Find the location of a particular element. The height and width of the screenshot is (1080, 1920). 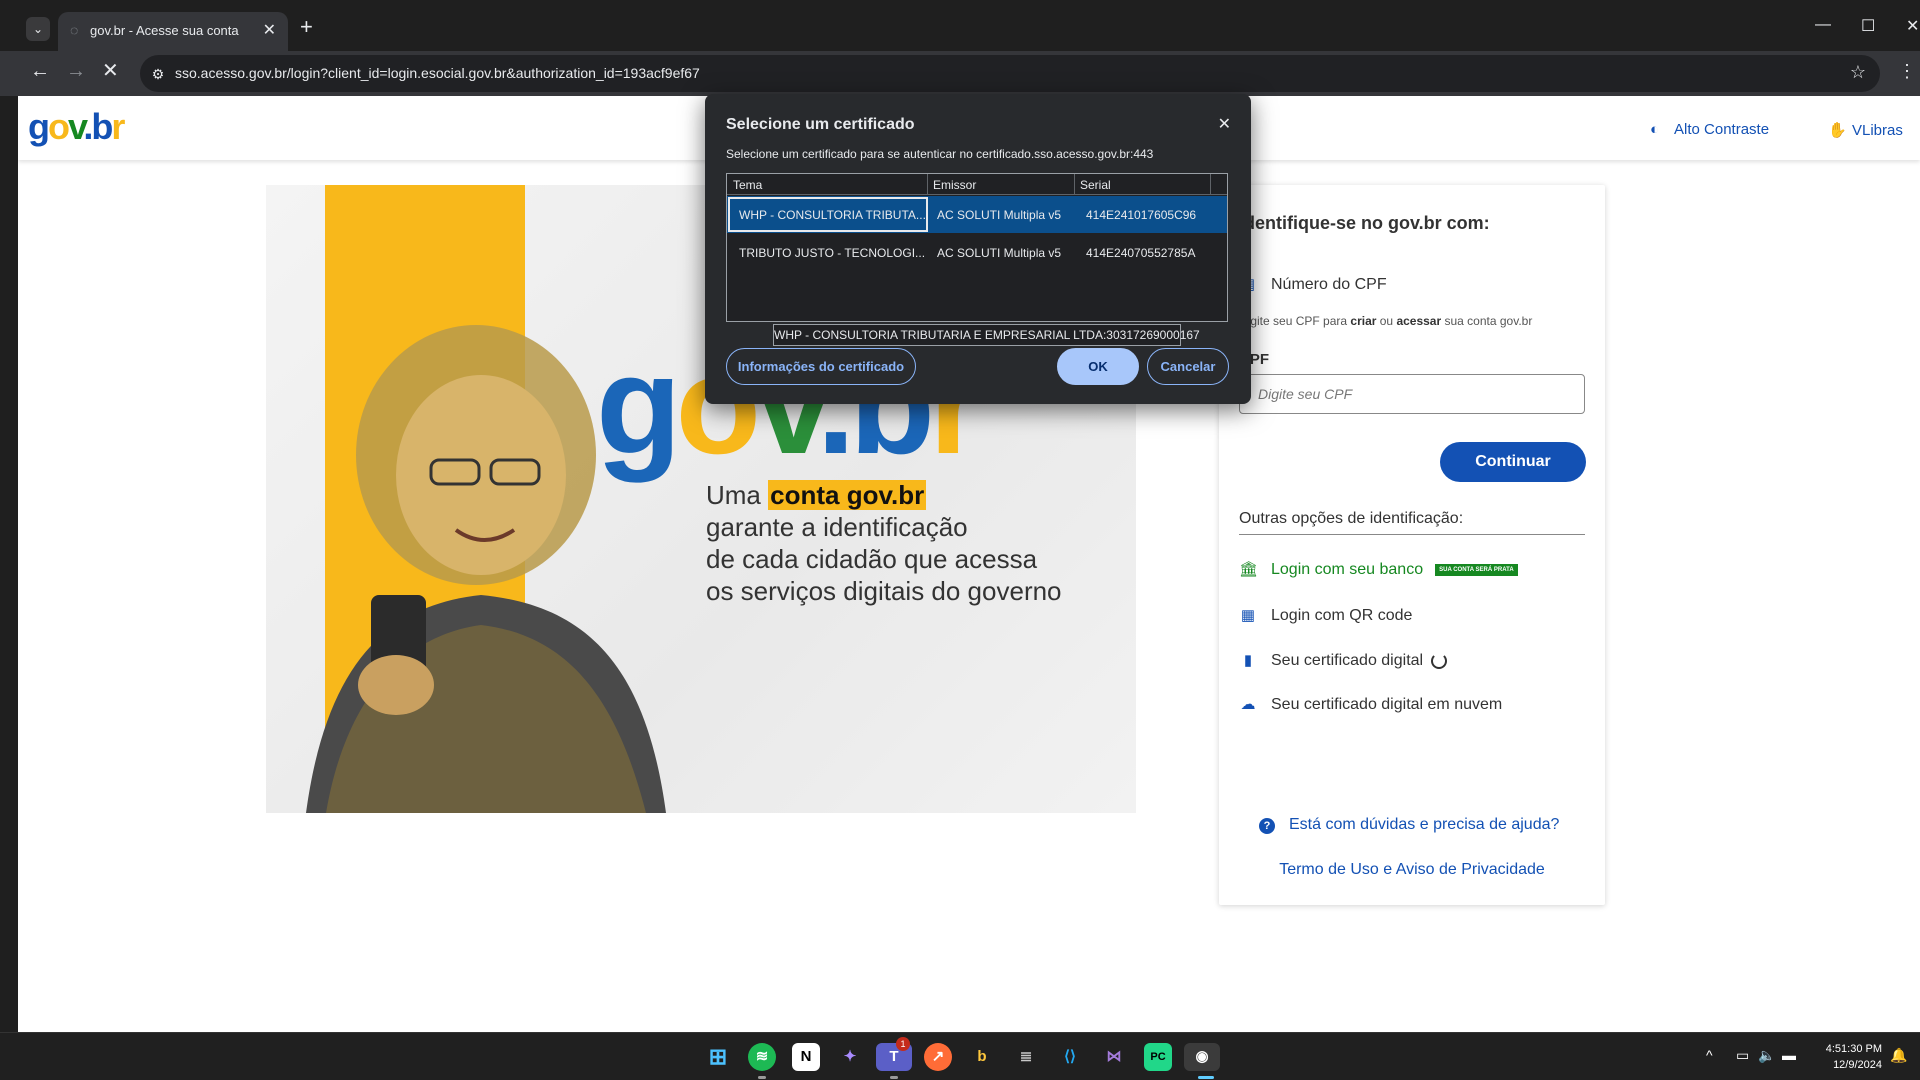

spotify-icon: ≋ is located at coordinates (762, 1057).